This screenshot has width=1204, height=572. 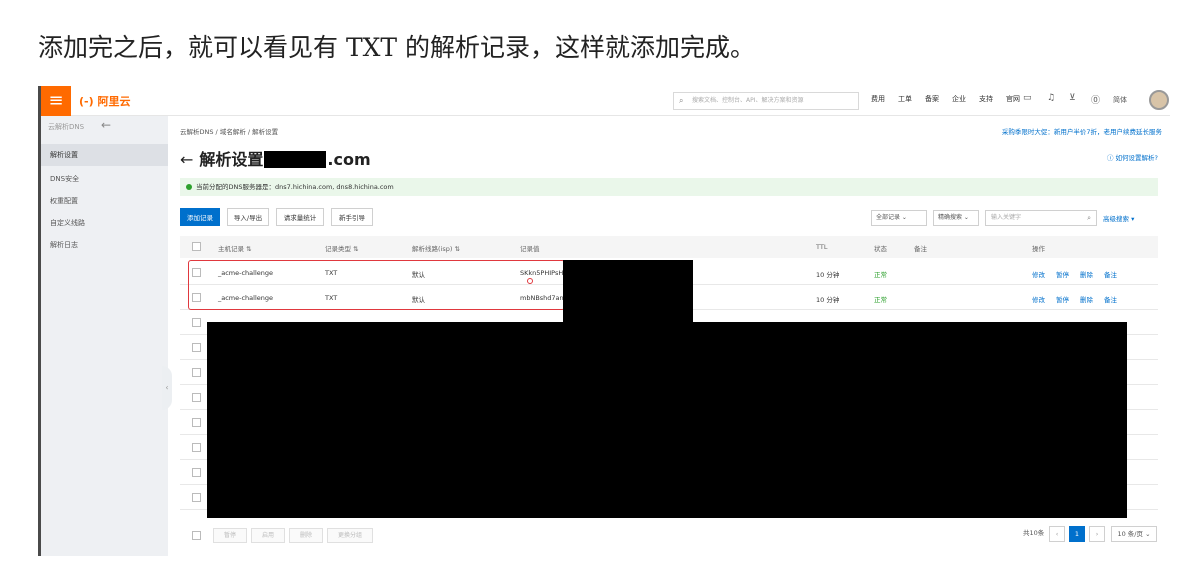 What do you see at coordinates (1097, 534) in the screenshot?
I see `next-page-button: ›` at bounding box center [1097, 534].